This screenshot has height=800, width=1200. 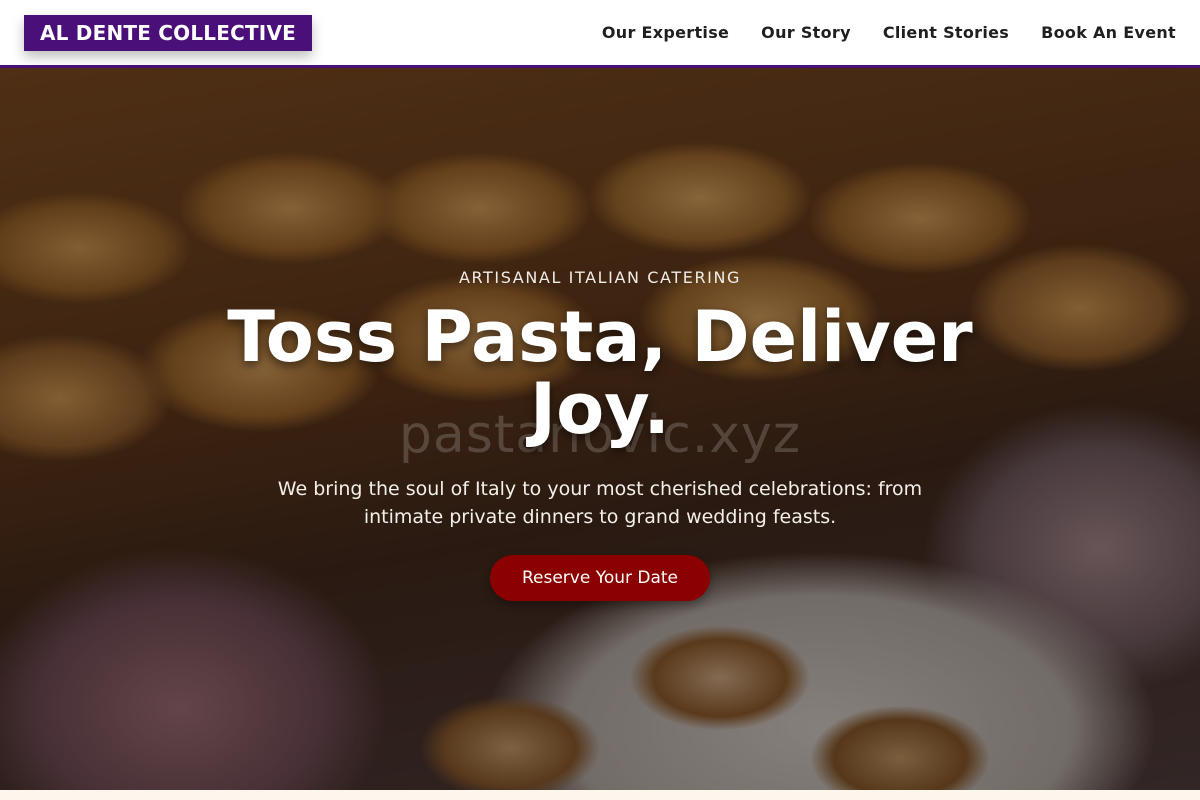 What do you see at coordinates (806, 32) in the screenshot?
I see `nav-link-our-story: Our Story` at bounding box center [806, 32].